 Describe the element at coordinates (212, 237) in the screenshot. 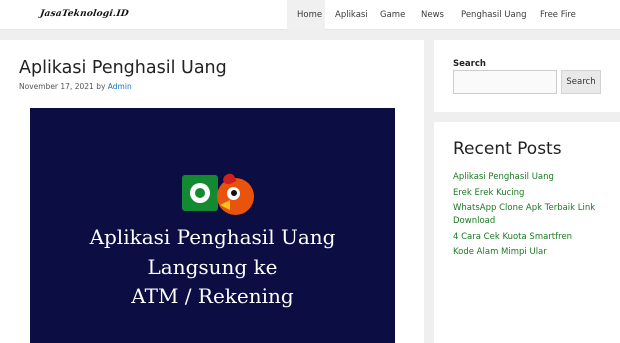

I see `banner-line-1: Aplikasi Penghasil Uang` at that location.